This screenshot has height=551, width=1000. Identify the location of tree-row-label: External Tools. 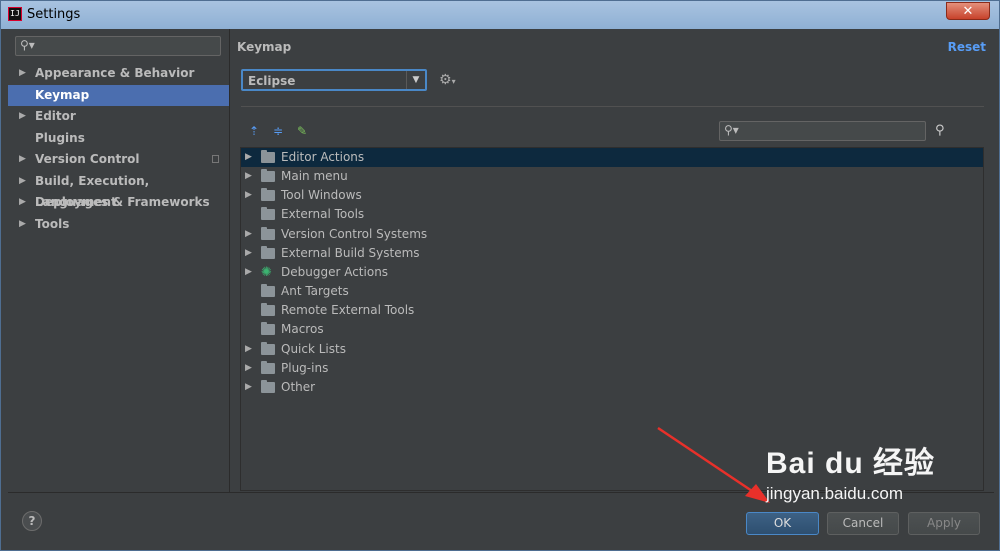
(323, 214).